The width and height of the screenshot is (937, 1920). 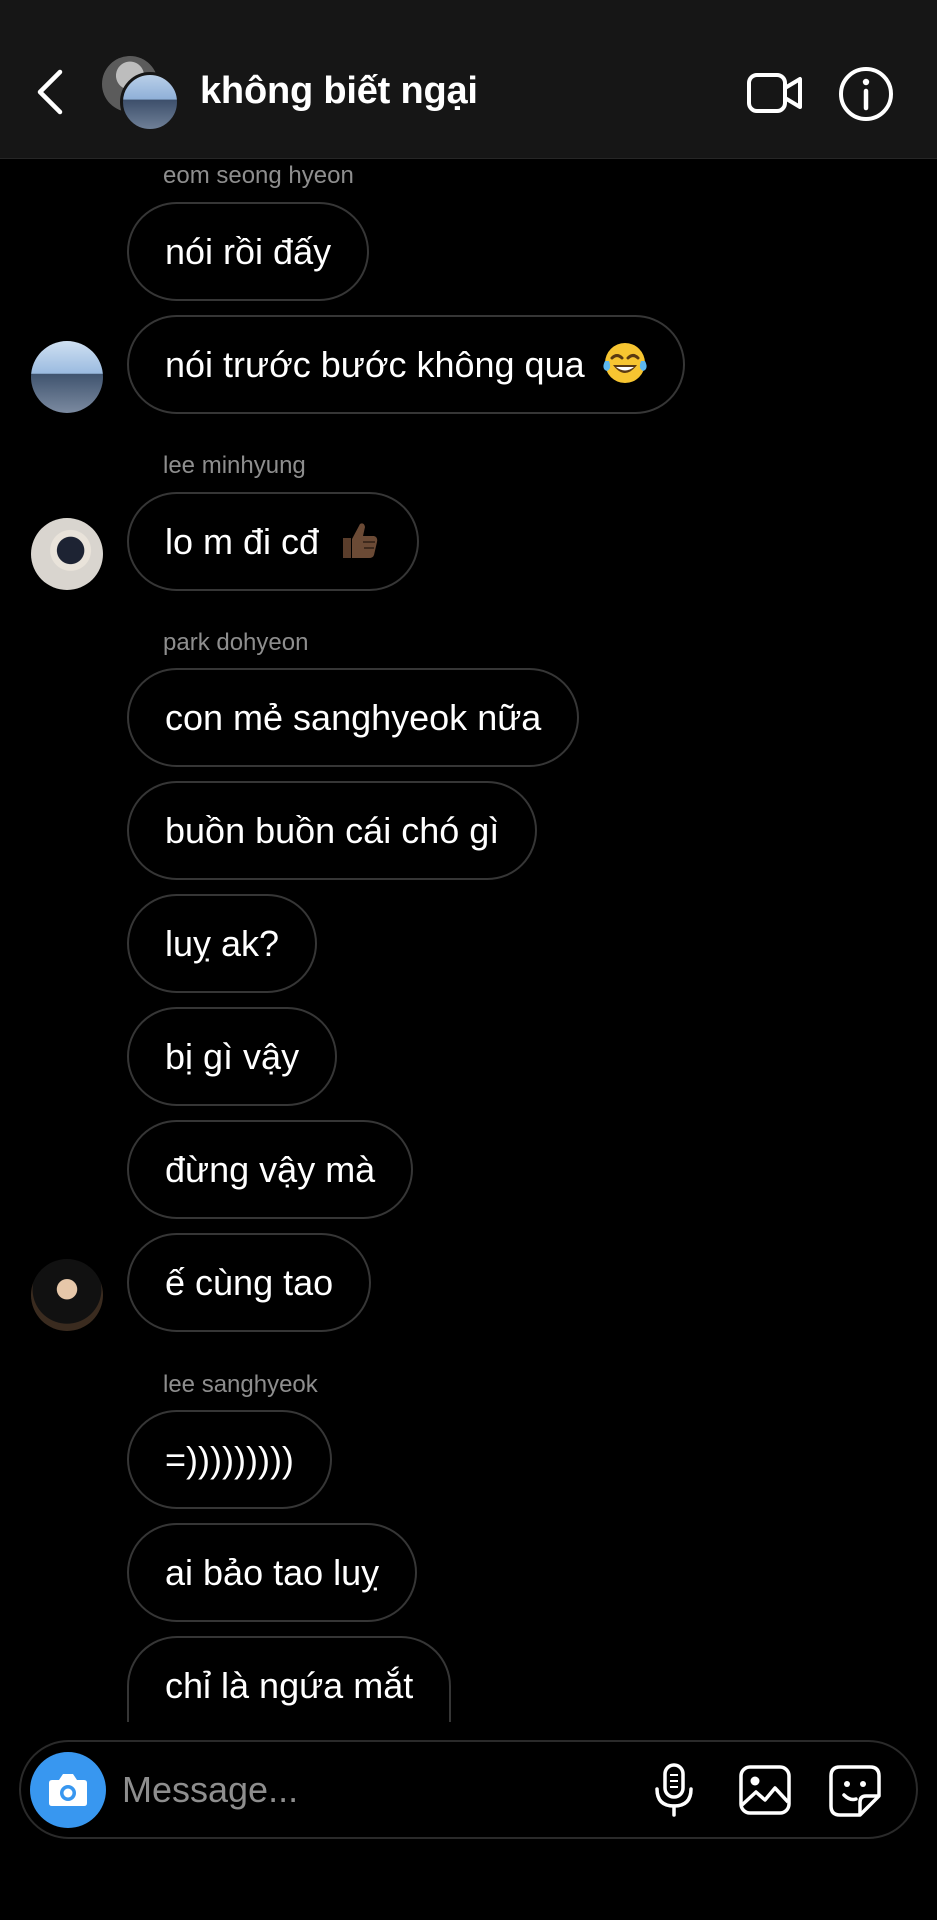 I want to click on message-bubble: ế cùng tao, so click(x=249, y=1282).